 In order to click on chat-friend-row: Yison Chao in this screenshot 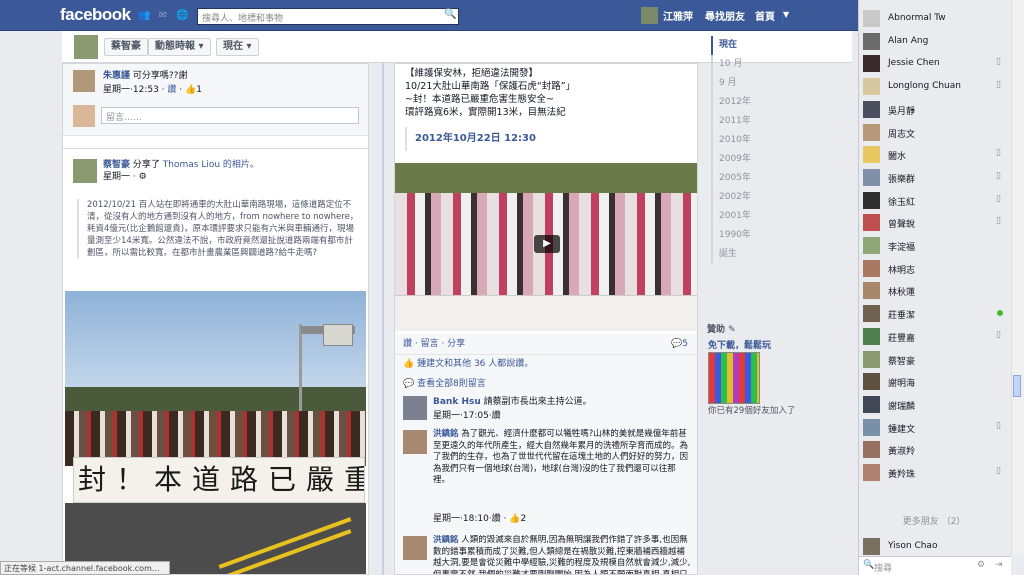, I will do `click(934, 546)`.